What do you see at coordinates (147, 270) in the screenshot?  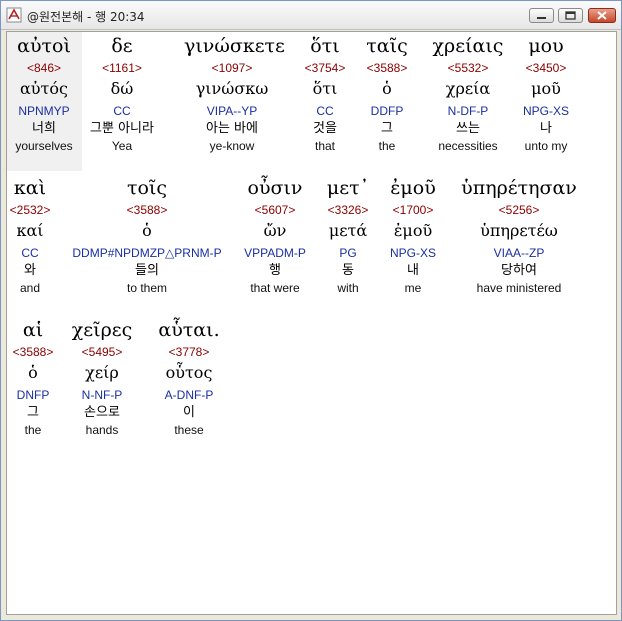 I see `korean-gloss: 들의` at bounding box center [147, 270].